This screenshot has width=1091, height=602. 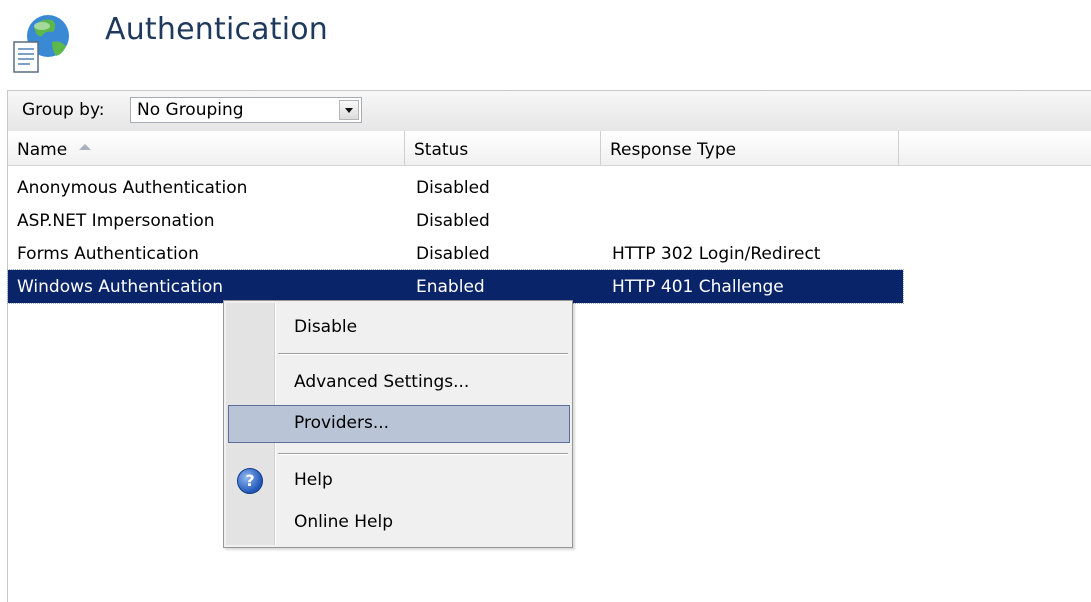 What do you see at coordinates (545, 42) in the screenshot?
I see `page-header: Authentication` at bounding box center [545, 42].